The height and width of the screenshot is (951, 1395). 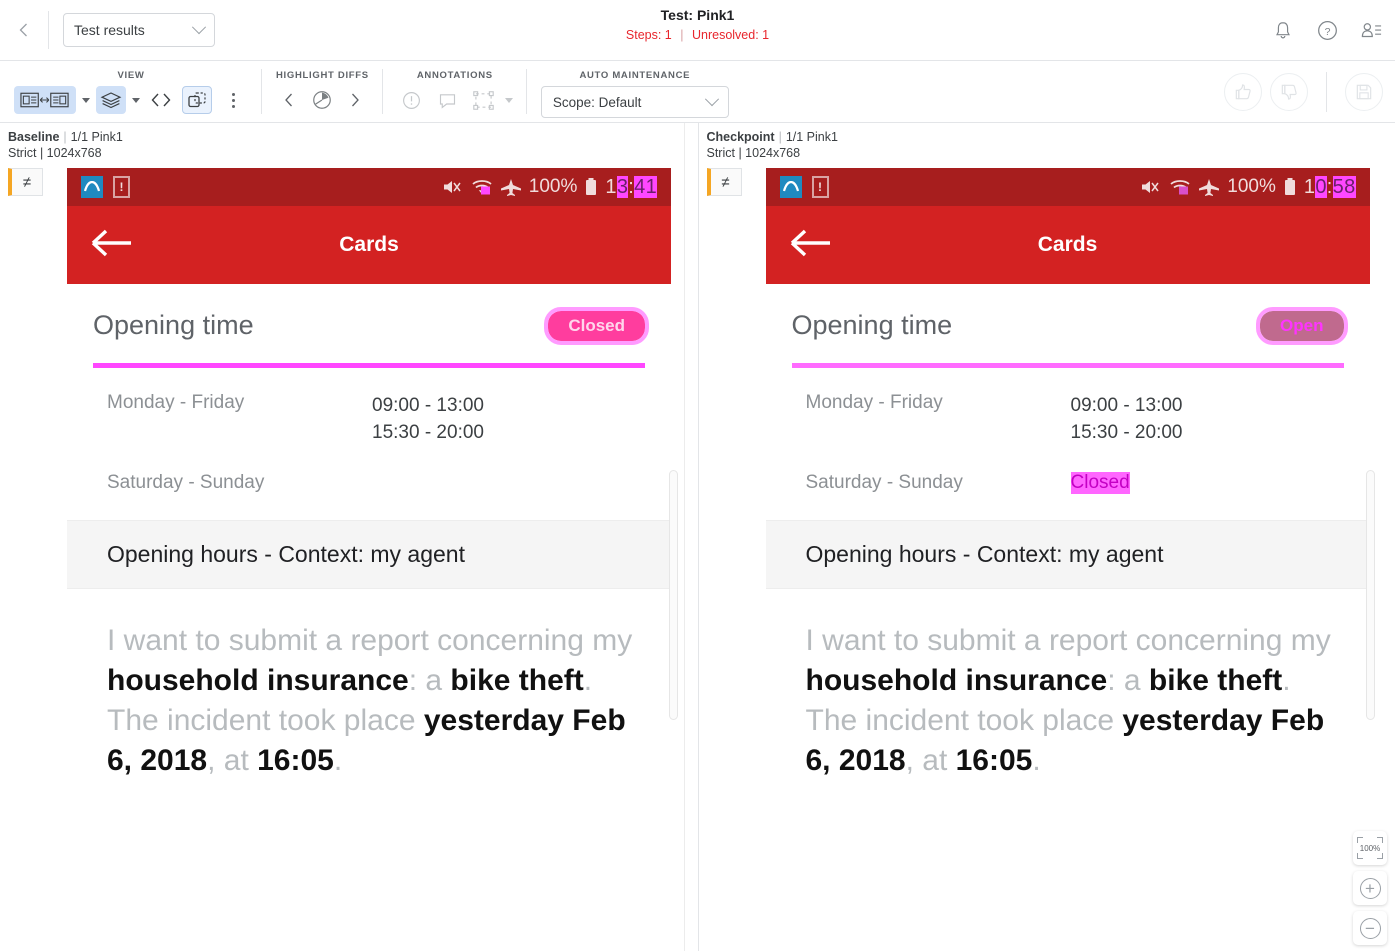 I want to click on layers-button, so click(x=111, y=100).